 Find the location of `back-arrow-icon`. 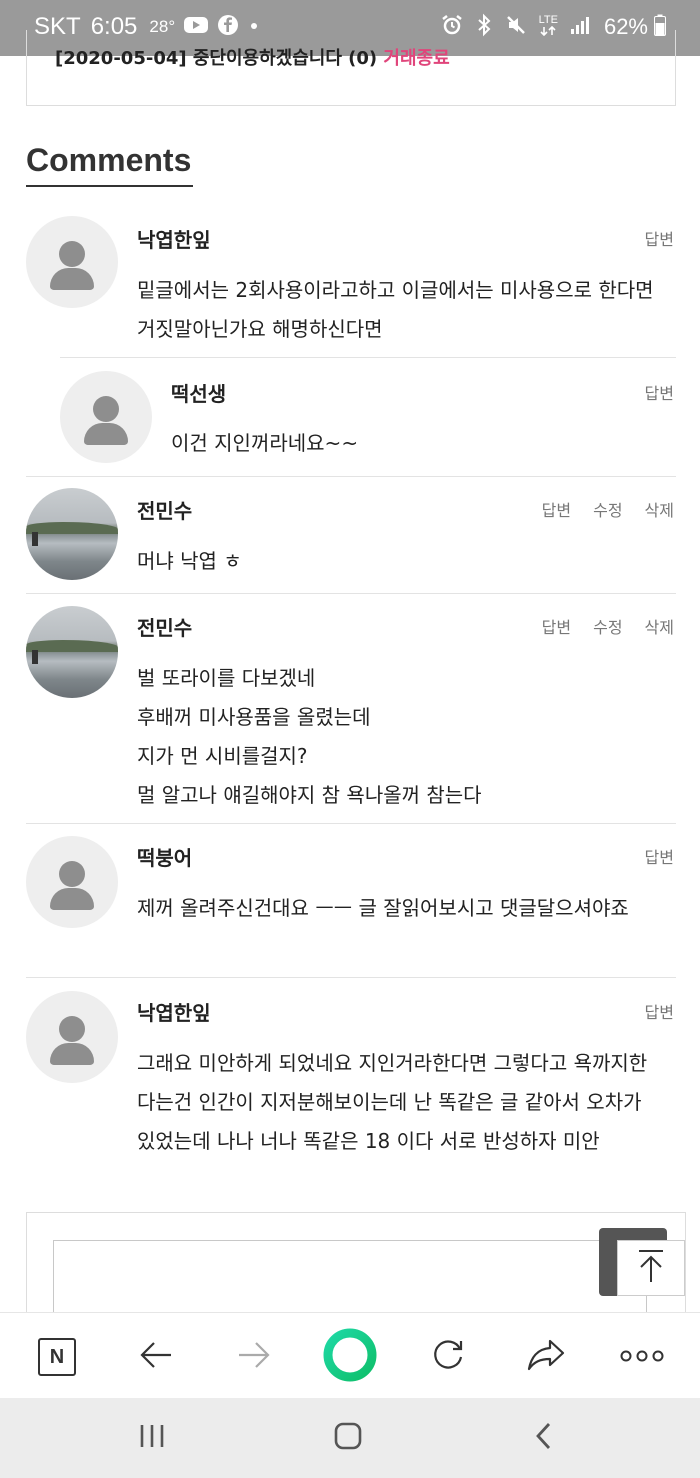

back-arrow-icon is located at coordinates (156, 1357).